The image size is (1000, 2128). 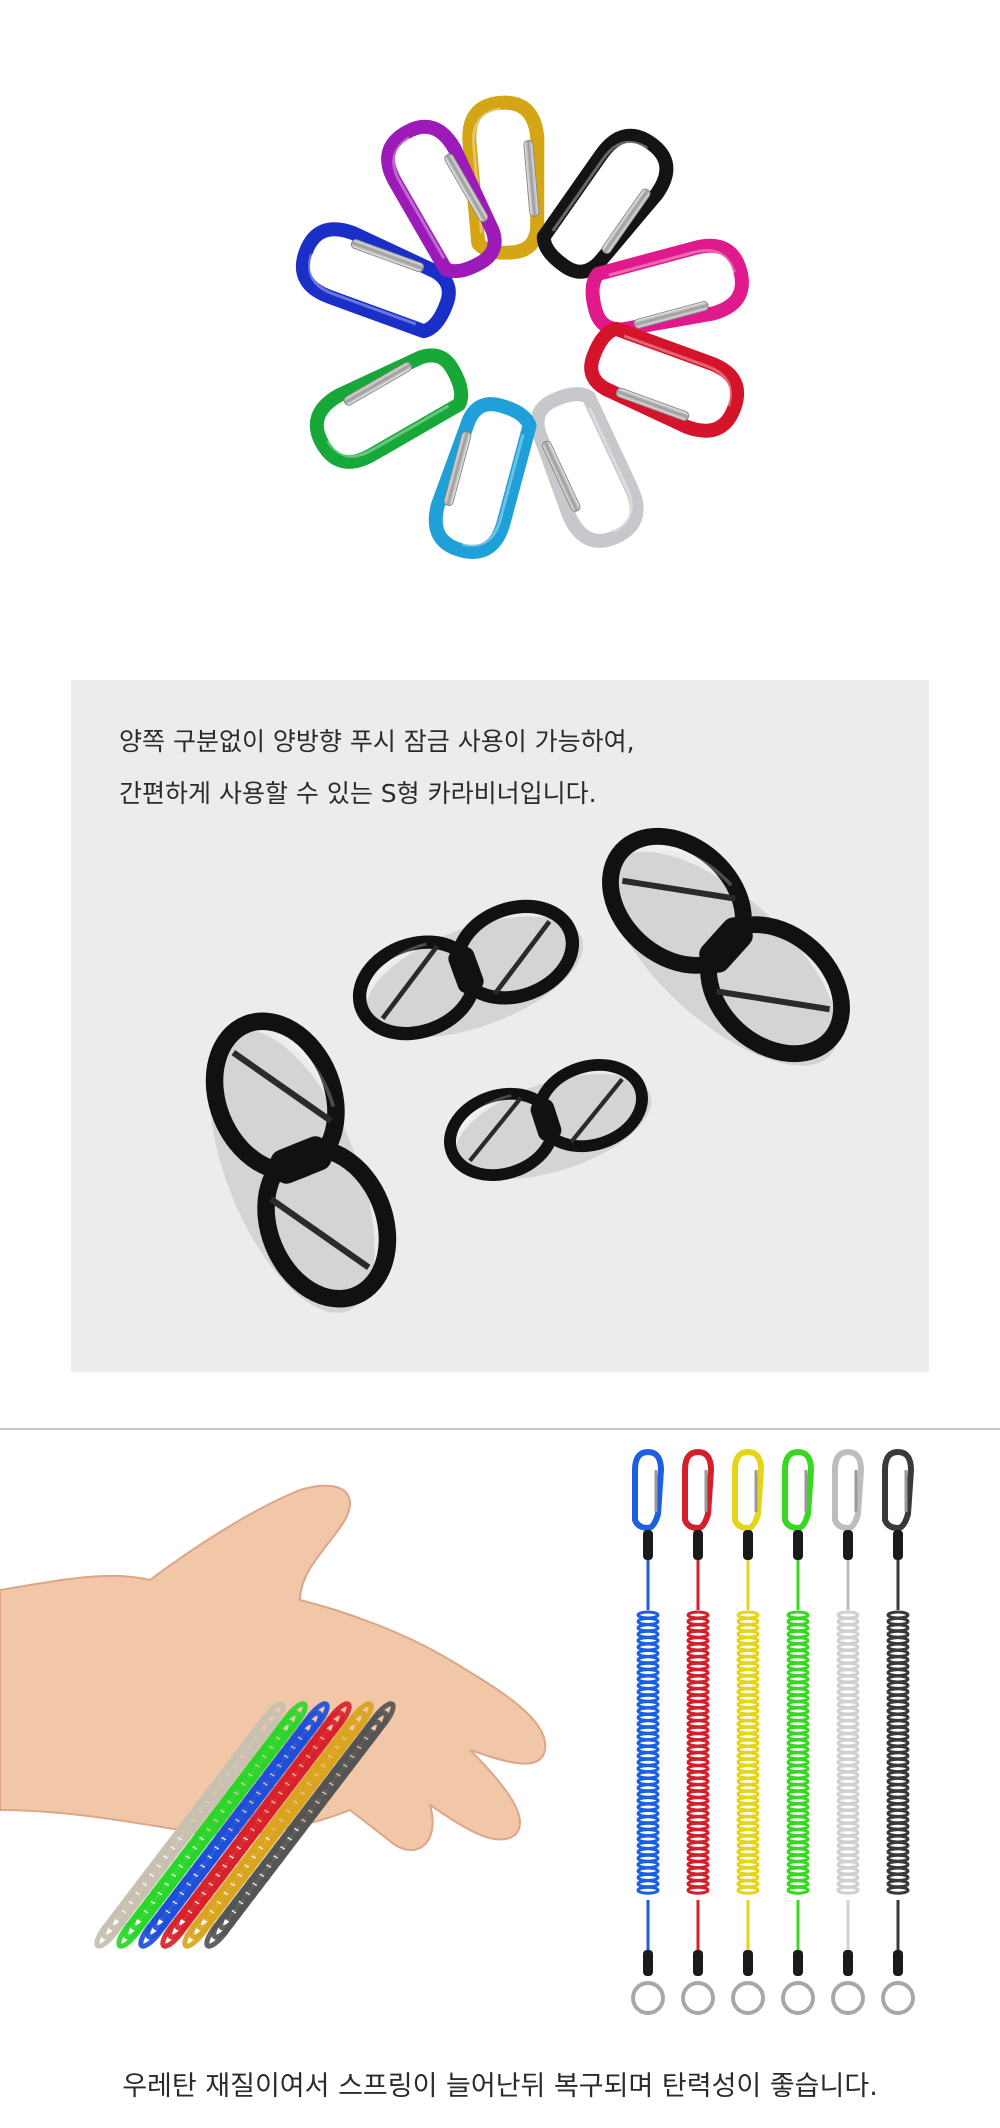 What do you see at coordinates (273, 1716) in the screenshot?
I see `hand-with-coils` at bounding box center [273, 1716].